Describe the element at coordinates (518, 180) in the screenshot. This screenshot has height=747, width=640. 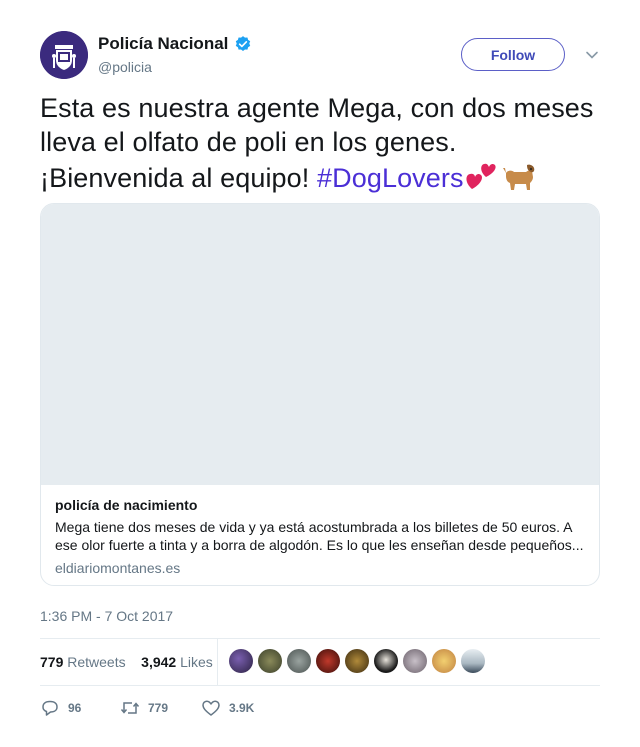
I see `dog-icon` at that location.